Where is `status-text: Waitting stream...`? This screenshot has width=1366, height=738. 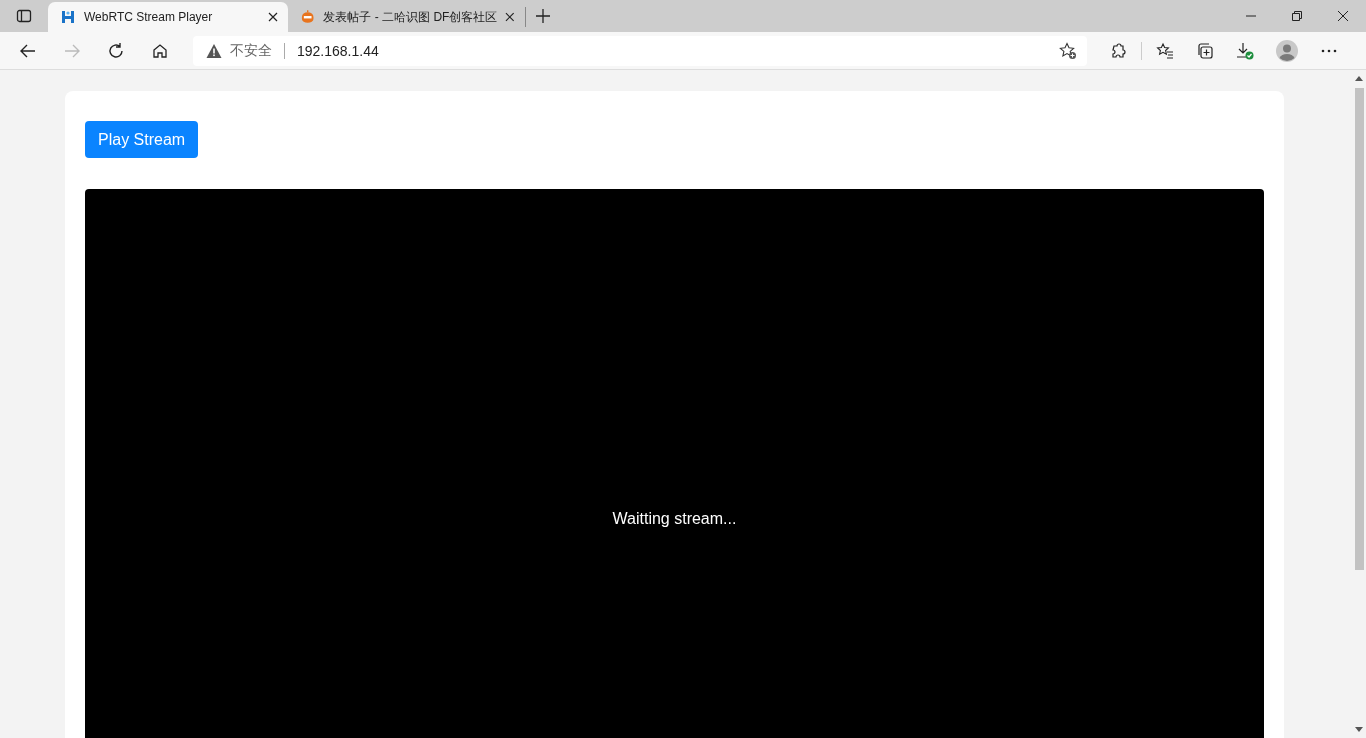 status-text: Waitting stream... is located at coordinates (674, 519).